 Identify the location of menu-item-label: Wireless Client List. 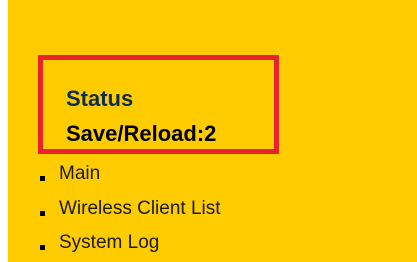
(140, 208).